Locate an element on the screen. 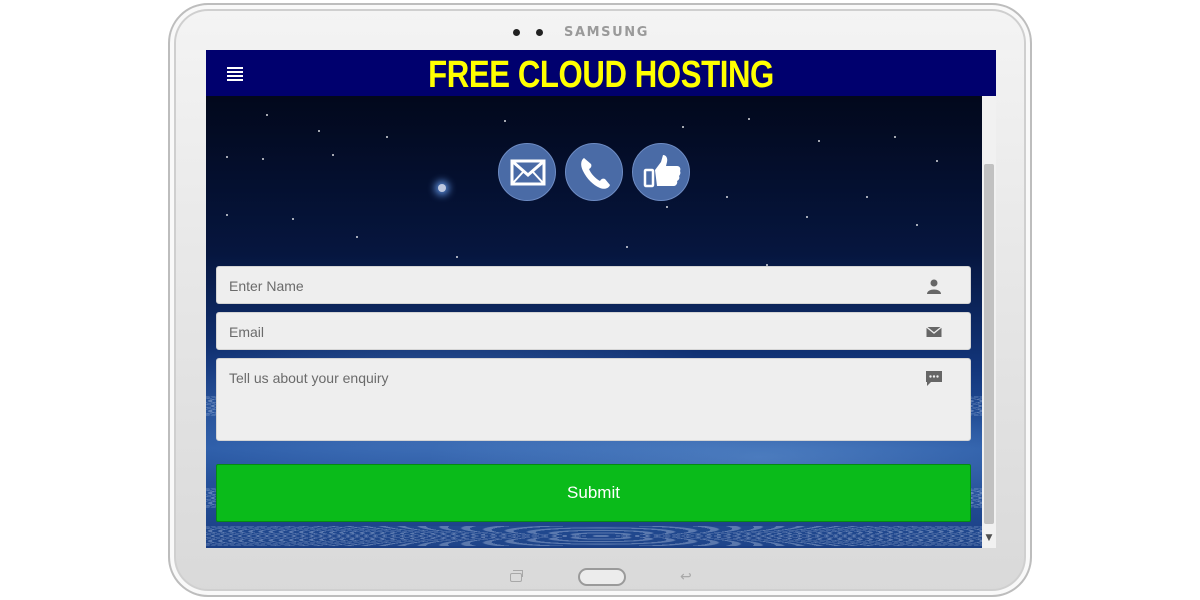  enquiry-placeholder: Tell us about your enquiry is located at coordinates (309, 378).